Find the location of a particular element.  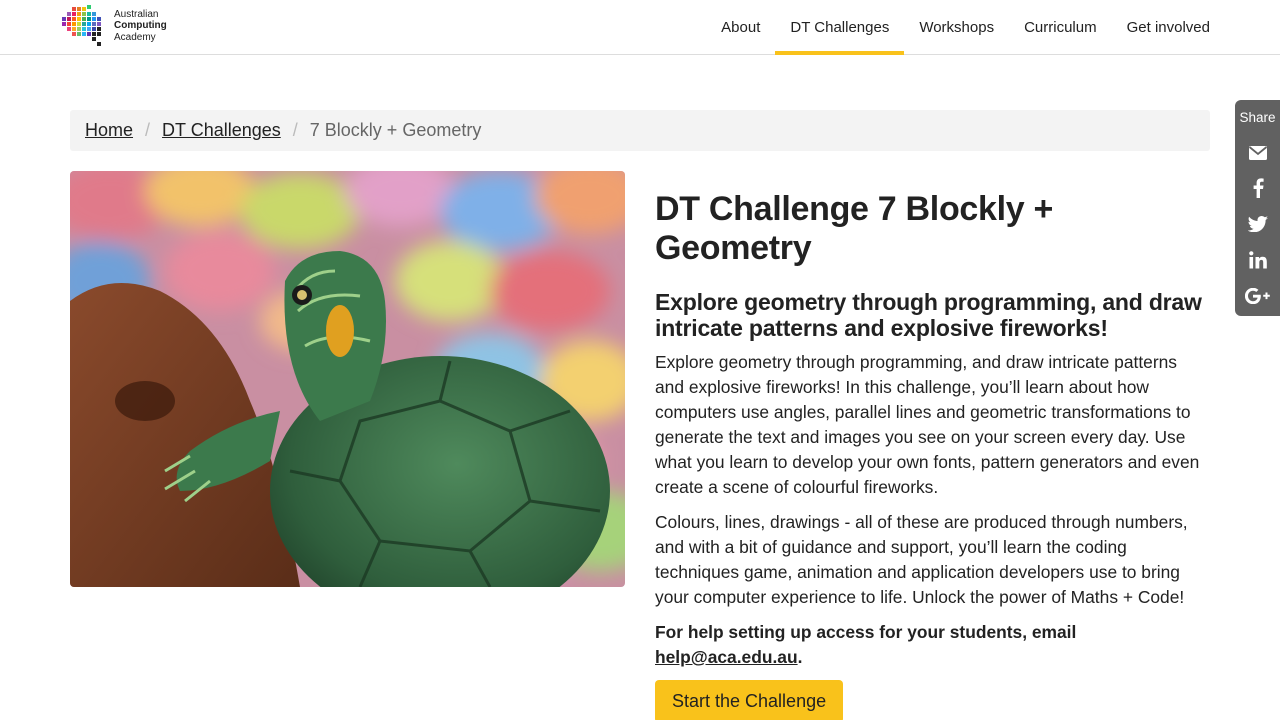

help-text-end: . is located at coordinates (800, 657).